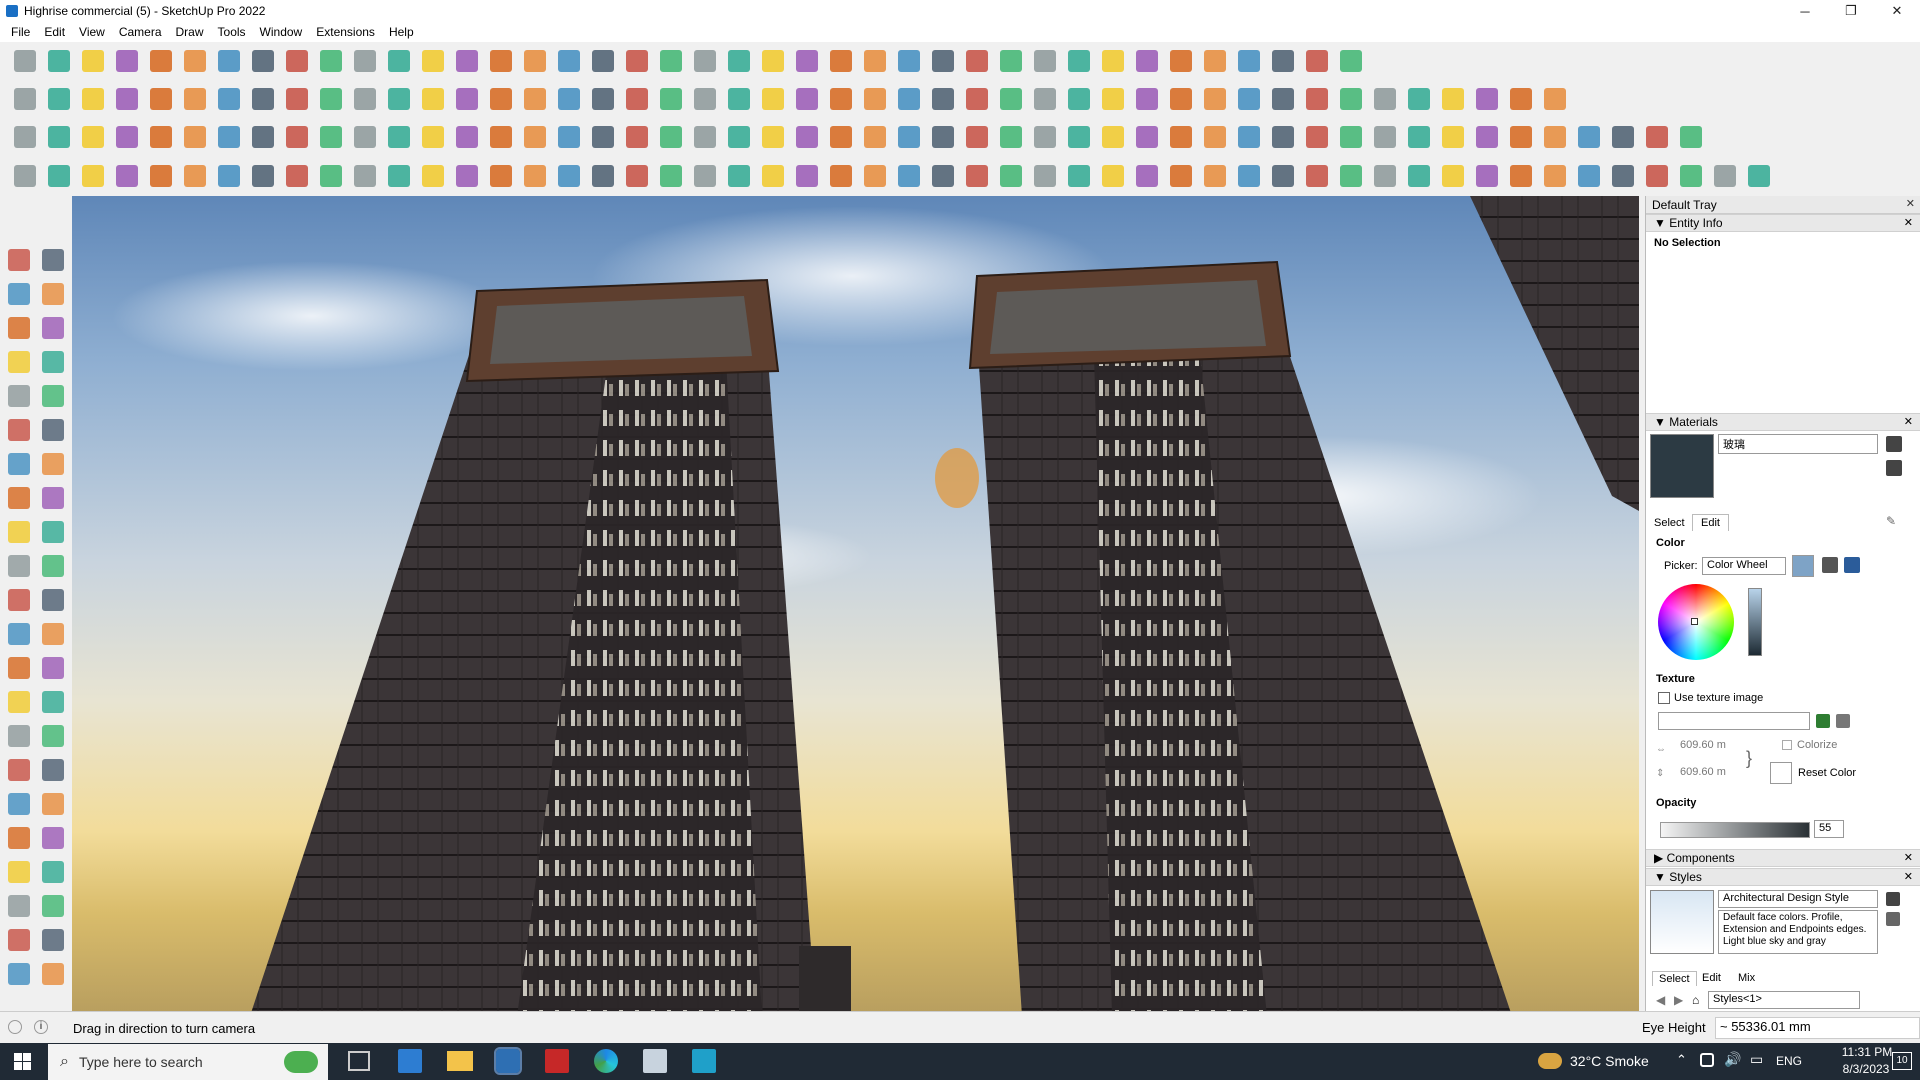 This screenshot has width=1920, height=1080. I want to click on menu-view: View, so click(92, 32).